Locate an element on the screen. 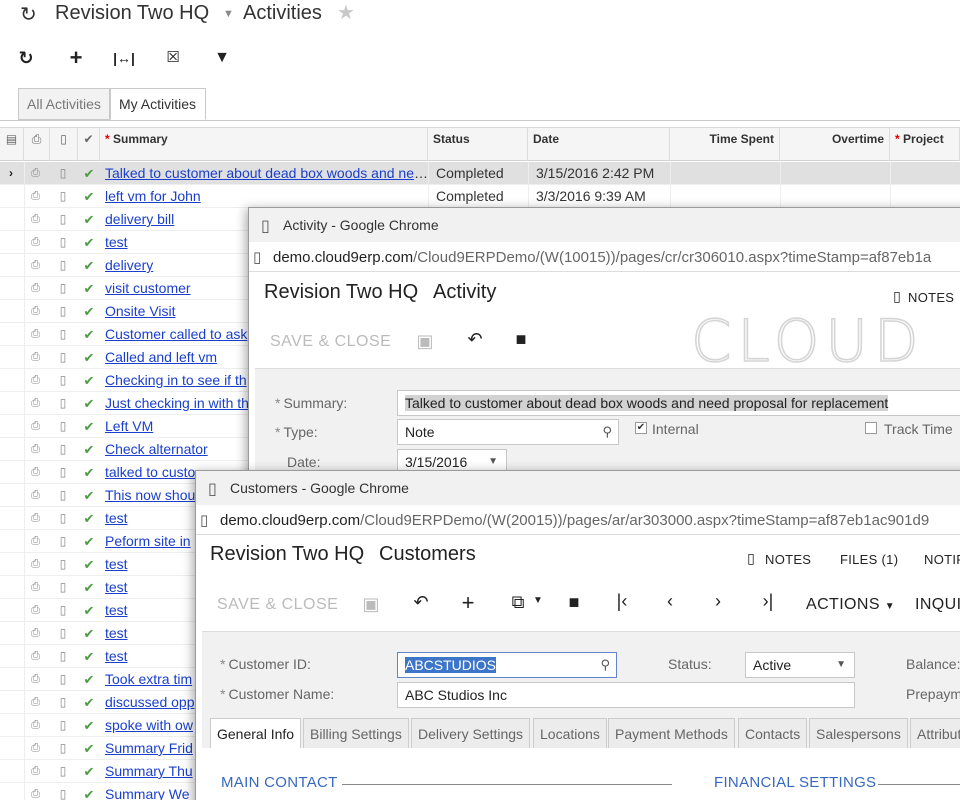  type-select: Note ⚲ is located at coordinates (508, 432).